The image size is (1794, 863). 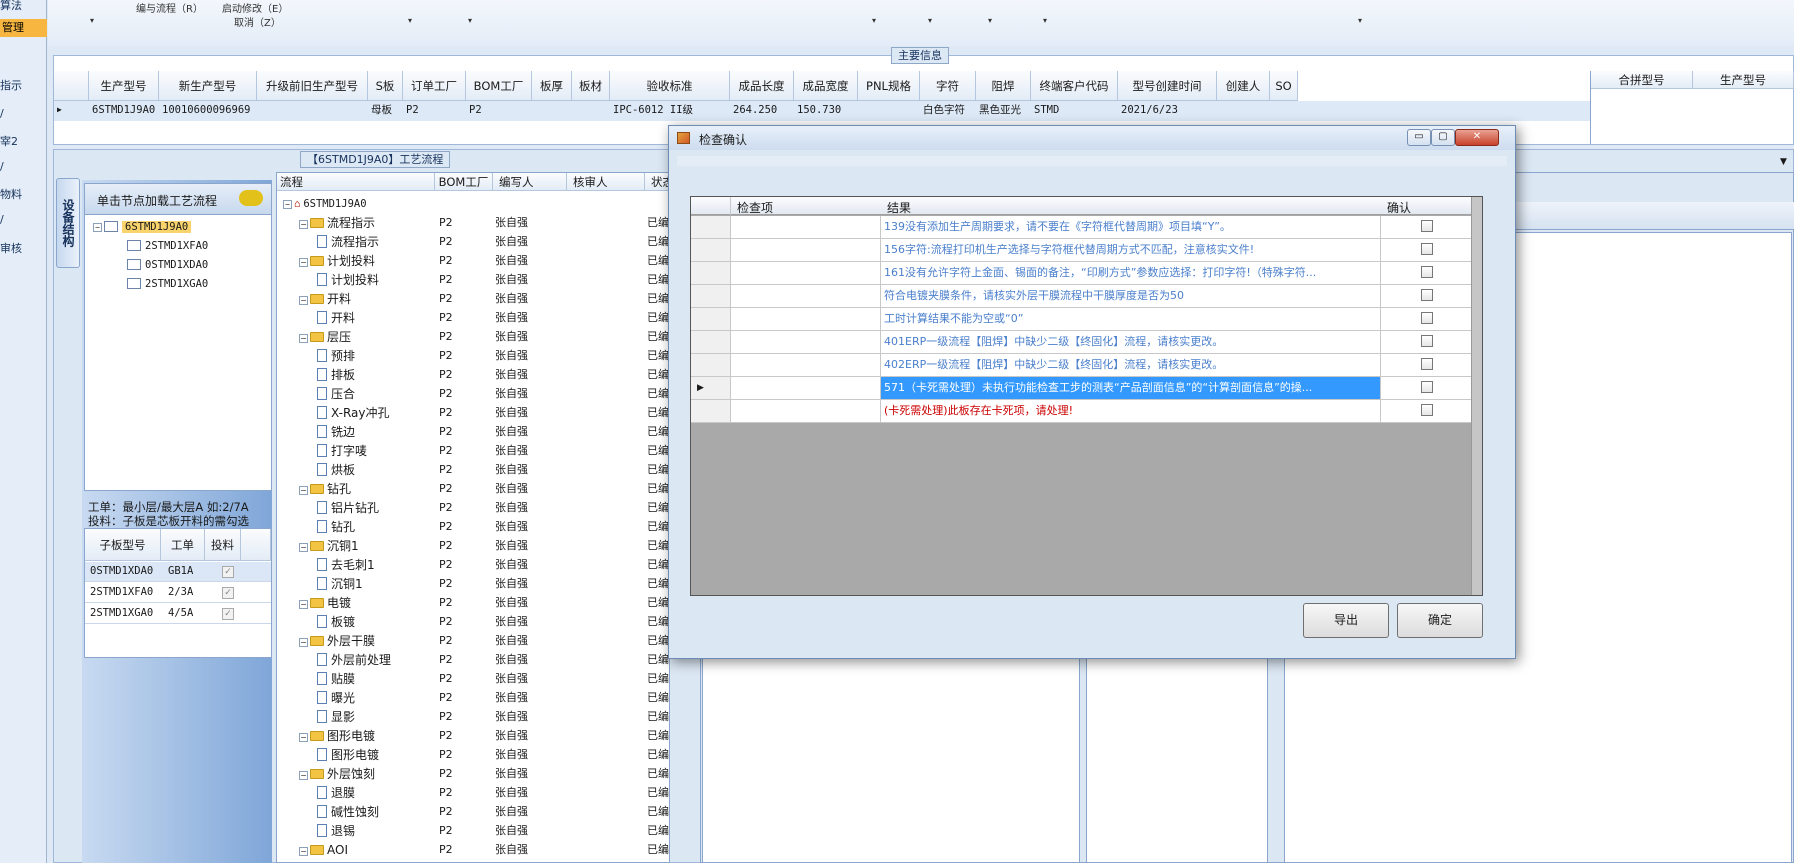 What do you see at coordinates (1081, 296) in the screenshot?
I see `check-row: 符合电镀夹膜条件，请核实外层干膜流程中干膜厚度是否为50` at bounding box center [1081, 296].